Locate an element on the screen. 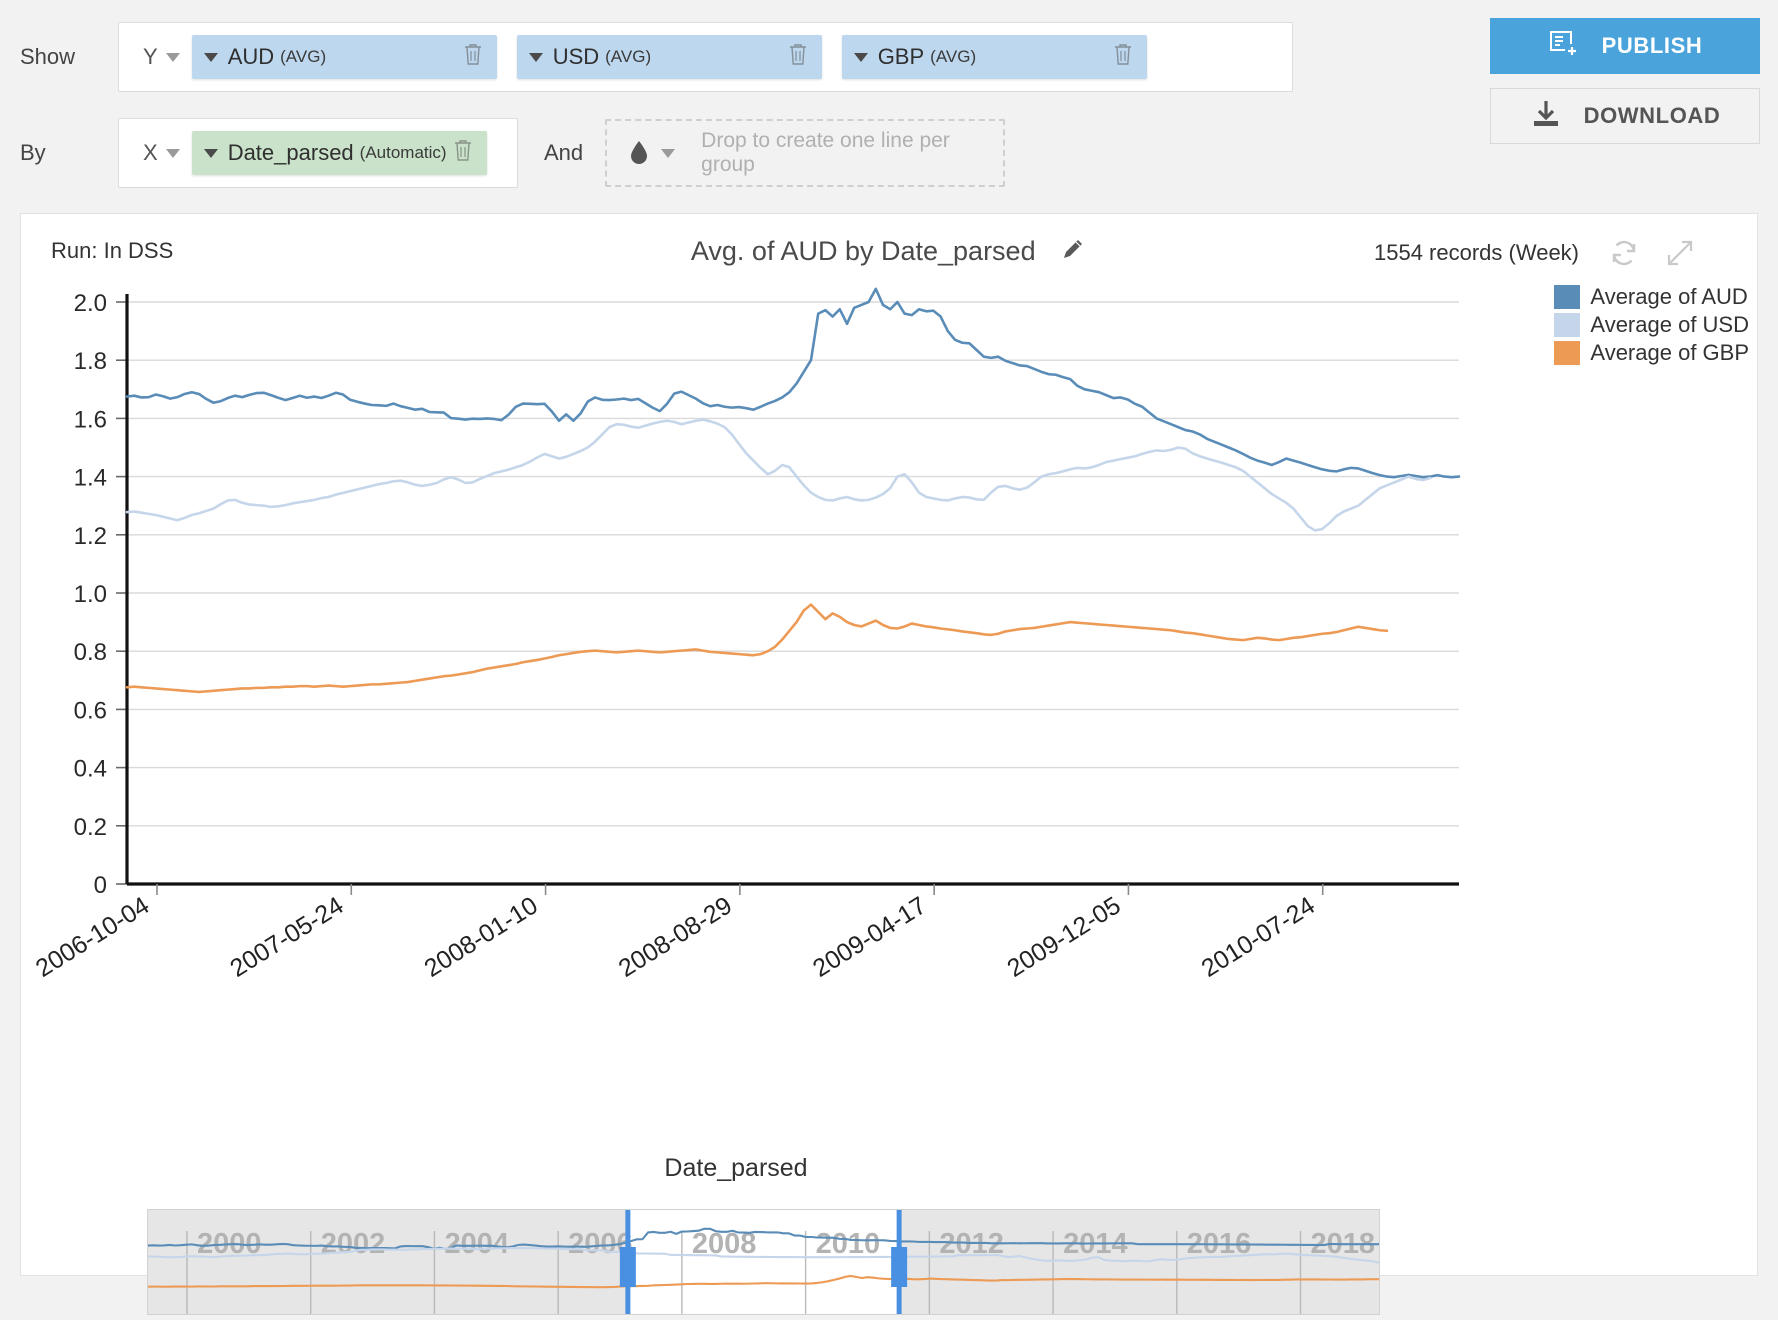 The height and width of the screenshot is (1320, 1778). y-tick-label: 0 is located at coordinates (100, 885).